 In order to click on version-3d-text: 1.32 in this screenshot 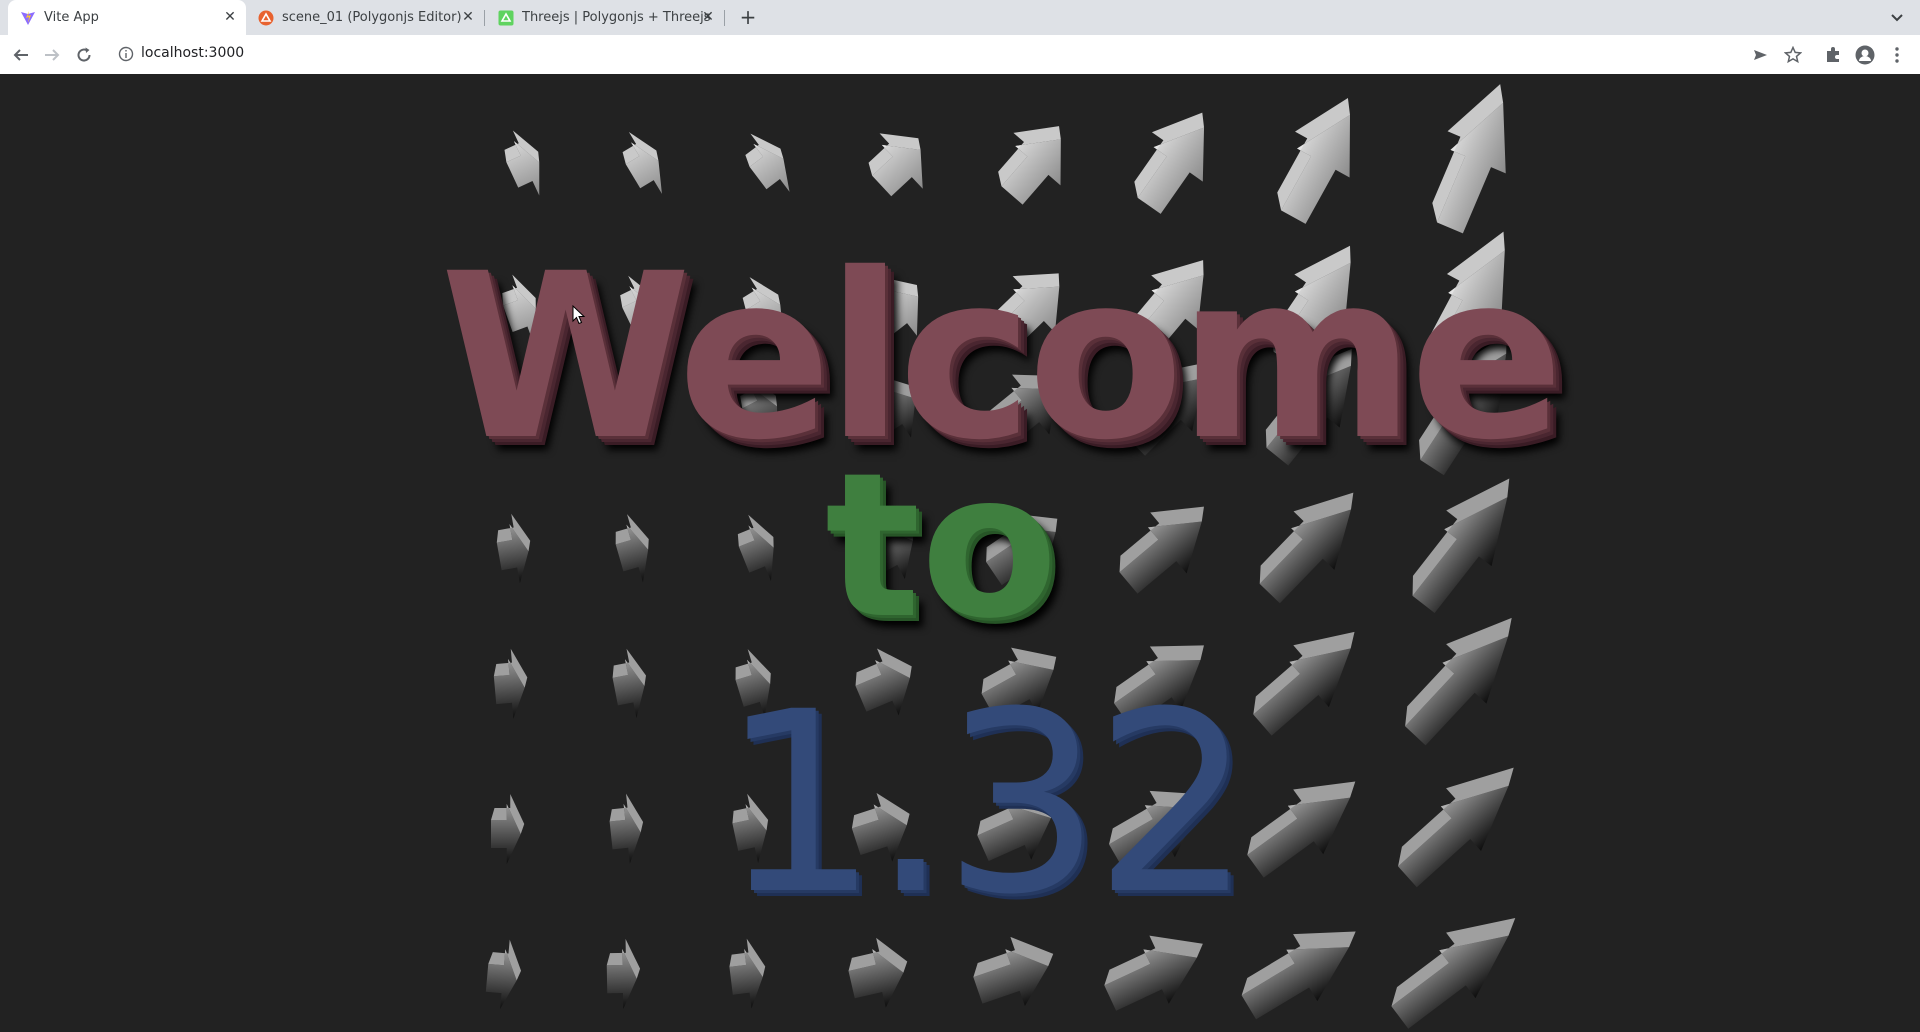, I will do `click(986, 803)`.